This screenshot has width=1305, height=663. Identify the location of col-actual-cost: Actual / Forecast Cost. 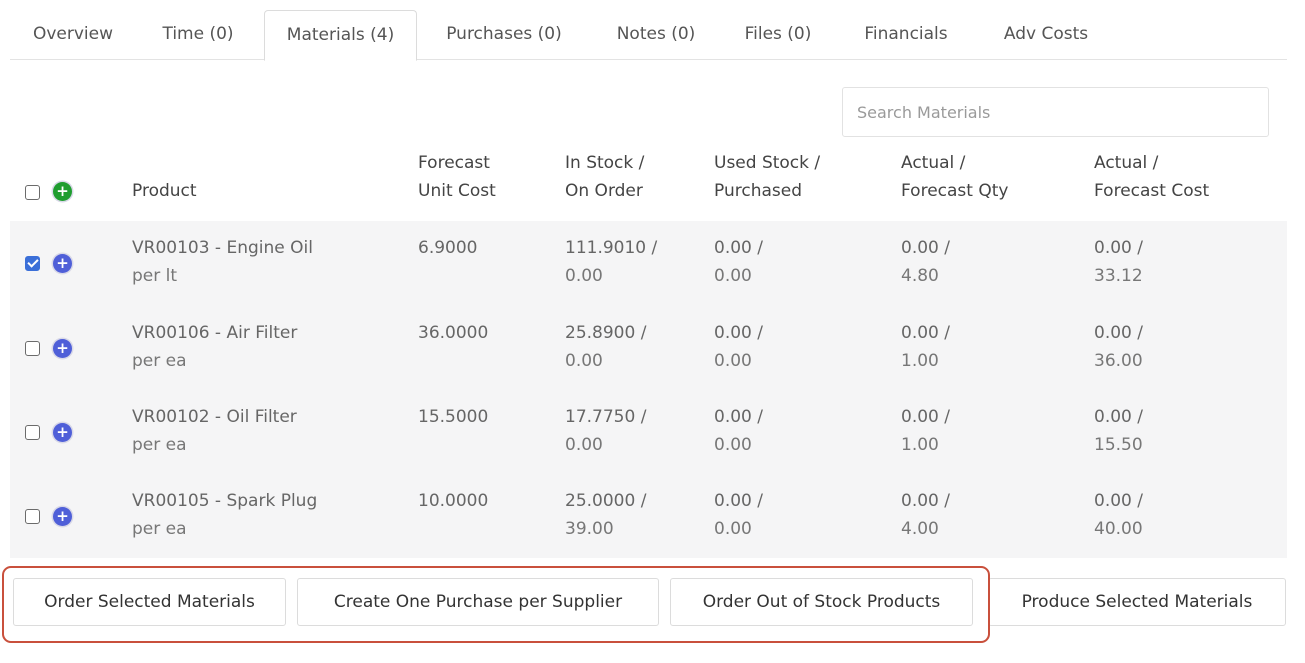
(1151, 177).